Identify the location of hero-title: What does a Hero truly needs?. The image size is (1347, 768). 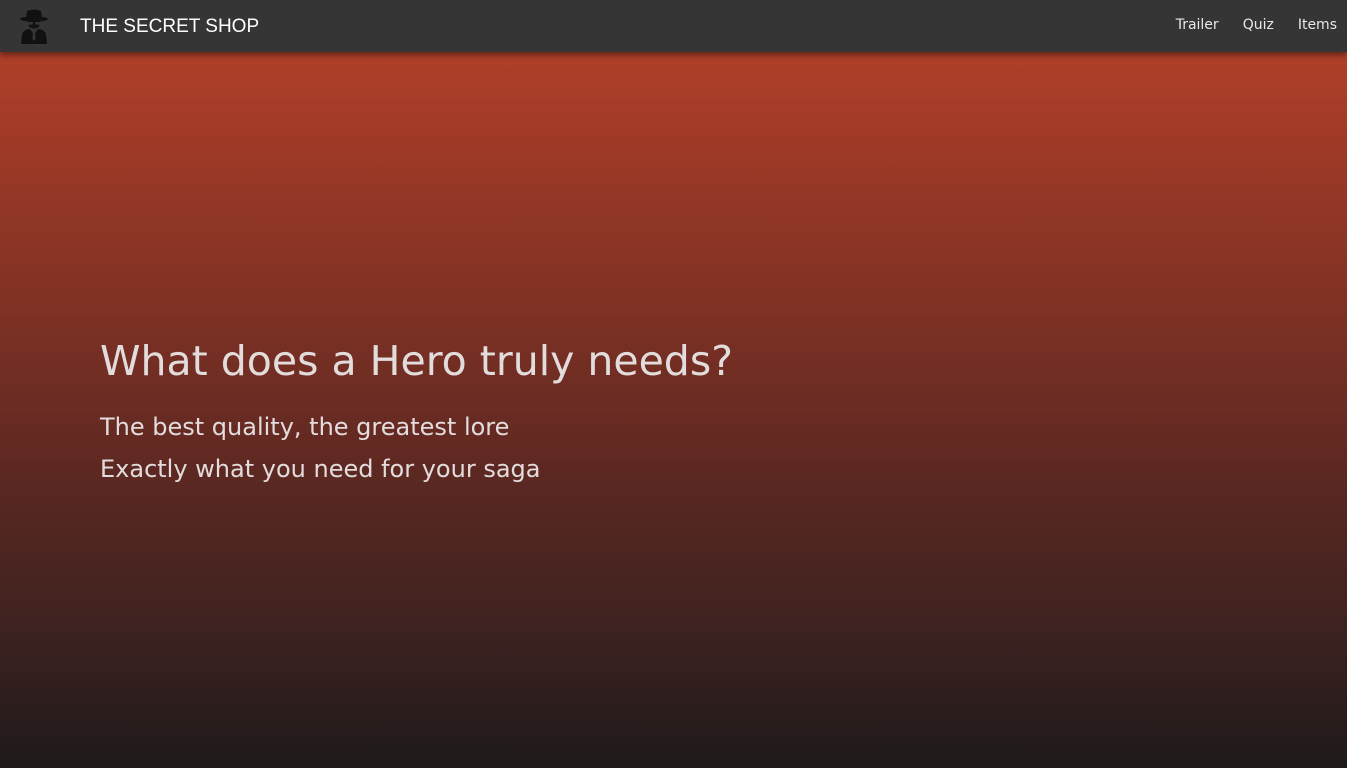
(416, 361).